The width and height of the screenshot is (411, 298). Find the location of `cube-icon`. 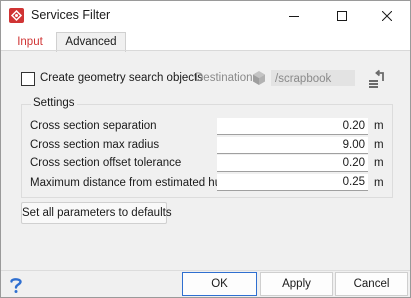

cube-icon is located at coordinates (259, 78).